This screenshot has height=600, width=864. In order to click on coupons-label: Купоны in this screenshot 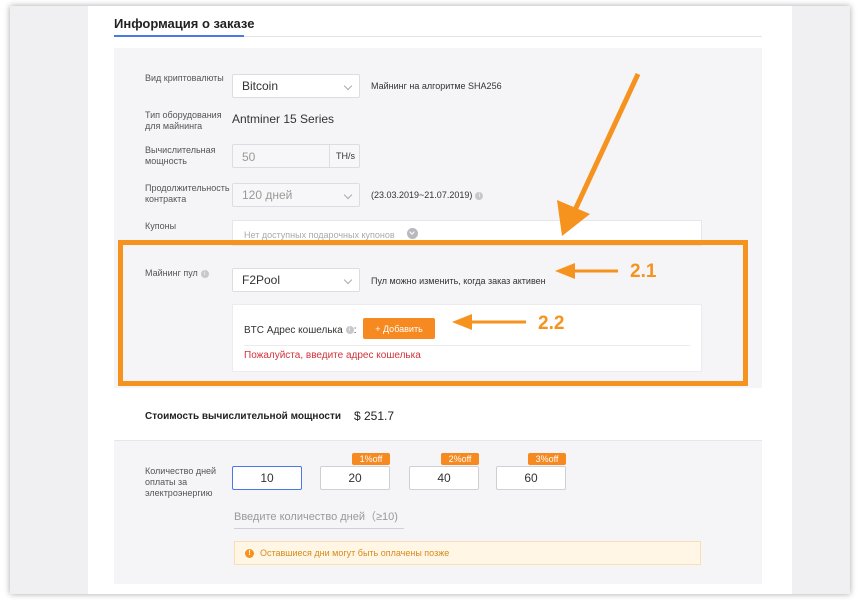, I will do `click(161, 226)`.